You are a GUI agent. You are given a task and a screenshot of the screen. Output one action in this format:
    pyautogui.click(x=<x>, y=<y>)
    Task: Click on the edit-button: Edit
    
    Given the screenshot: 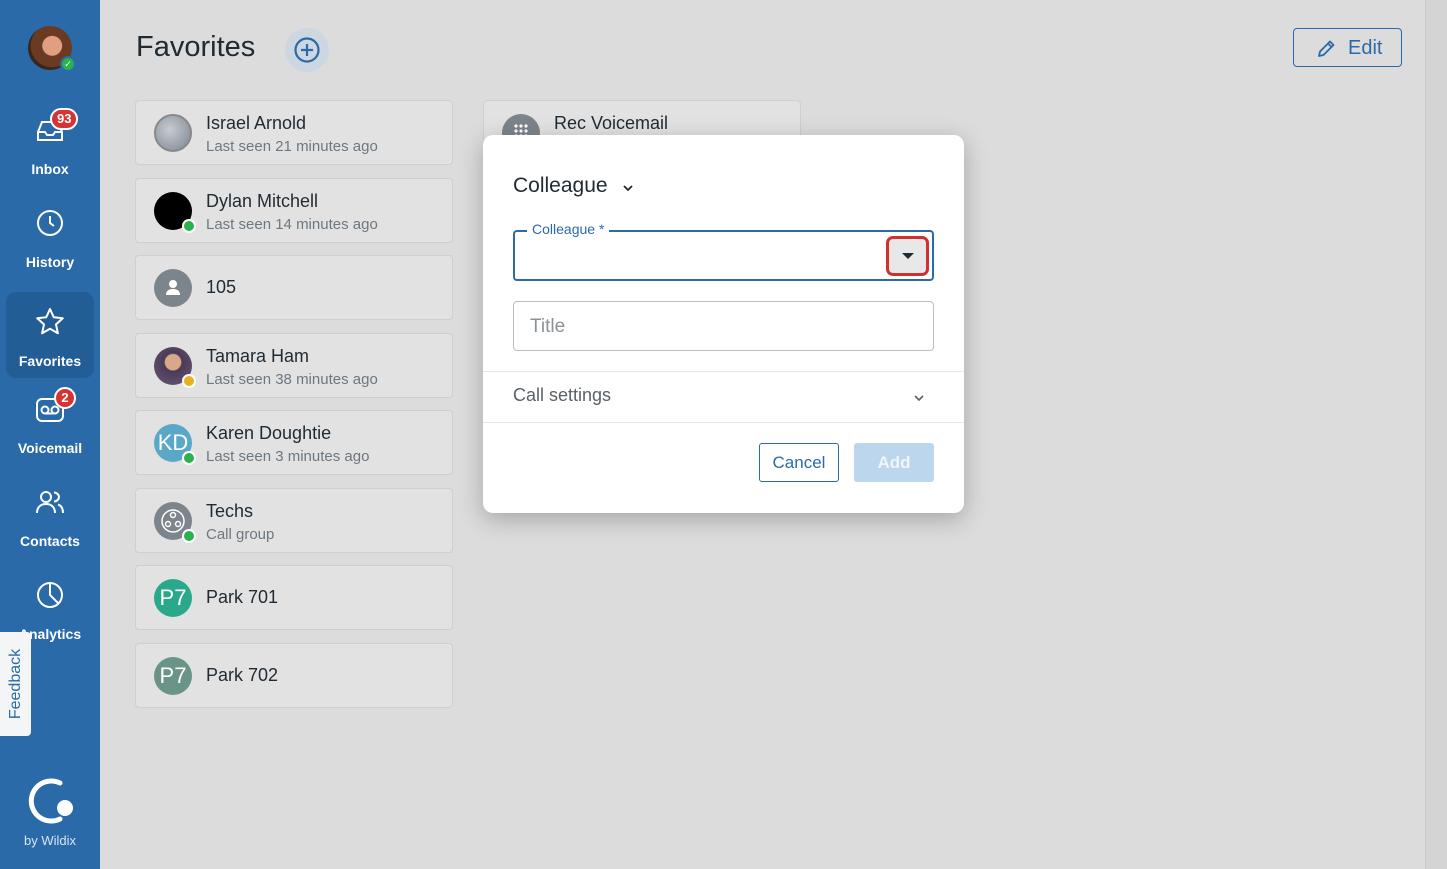 What is the action you would take?
    pyautogui.click(x=1347, y=47)
    